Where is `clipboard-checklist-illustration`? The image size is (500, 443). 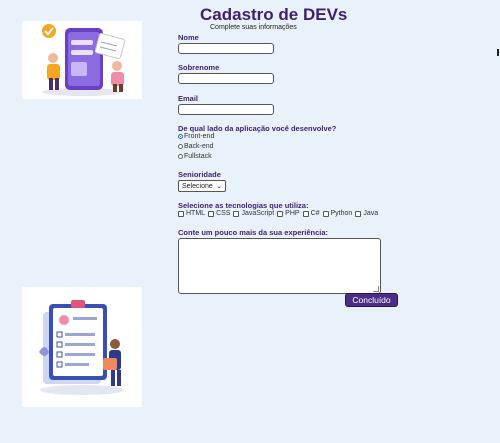 clipboard-checklist-illustration is located at coordinates (82, 347).